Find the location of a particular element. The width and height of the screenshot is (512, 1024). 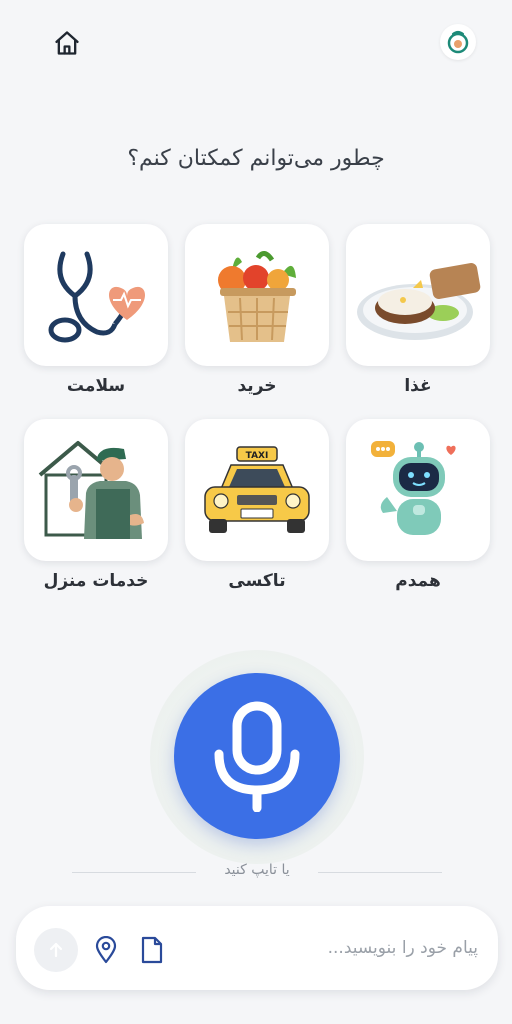

location-pin-icon is located at coordinates (106, 950).